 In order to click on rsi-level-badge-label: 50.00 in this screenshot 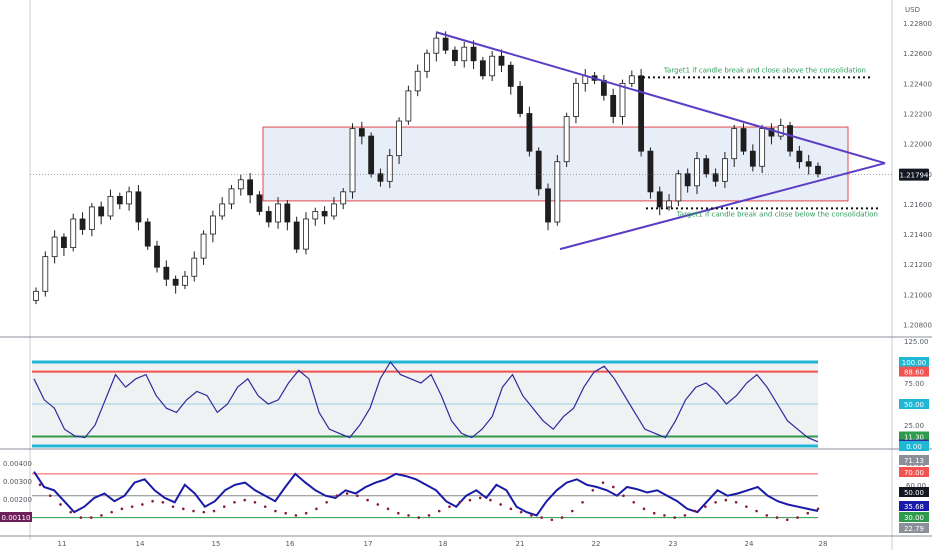, I will do `click(914, 493)`.